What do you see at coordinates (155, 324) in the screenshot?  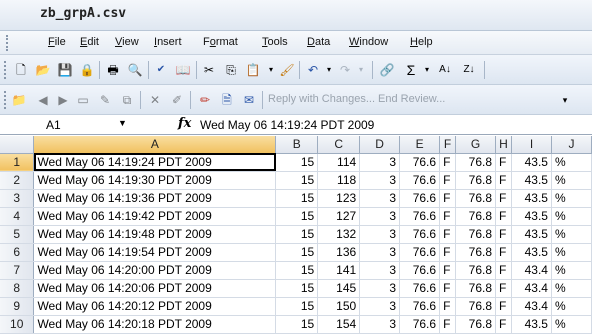 I see `cell-a10: Wed May 06 14:20:18 PDT 2009` at bounding box center [155, 324].